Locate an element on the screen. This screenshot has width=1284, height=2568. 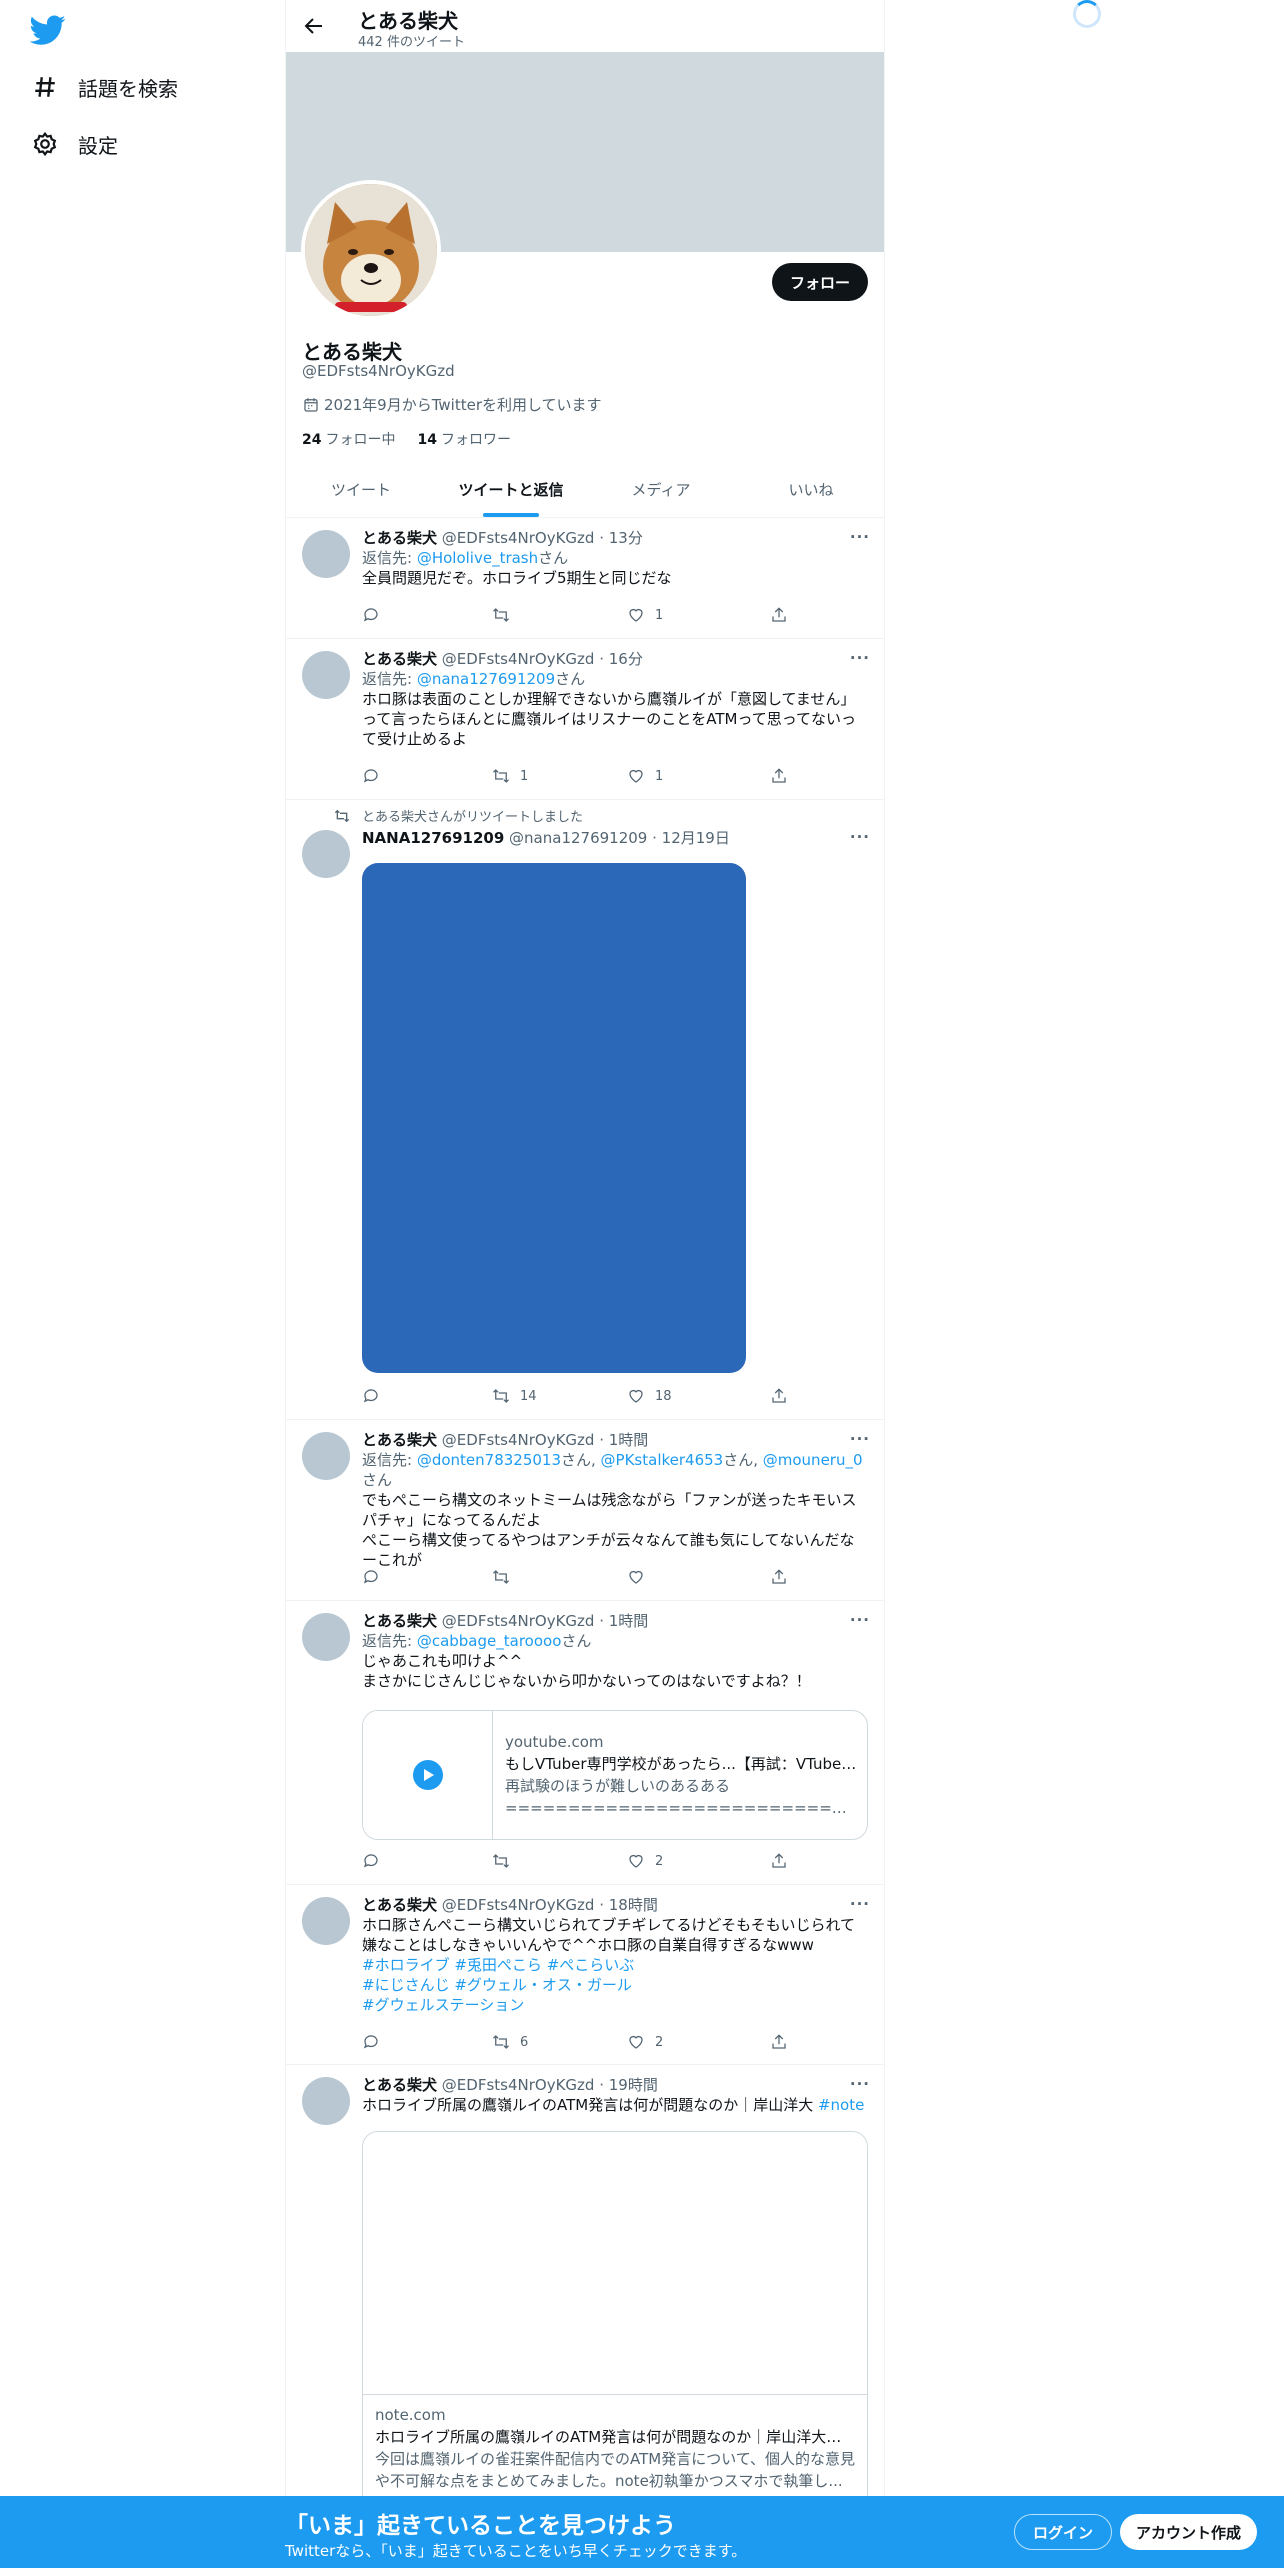
tweet-header: NANA127691209 @nana127691209 · 12月19日 is located at coordinates (616, 838).